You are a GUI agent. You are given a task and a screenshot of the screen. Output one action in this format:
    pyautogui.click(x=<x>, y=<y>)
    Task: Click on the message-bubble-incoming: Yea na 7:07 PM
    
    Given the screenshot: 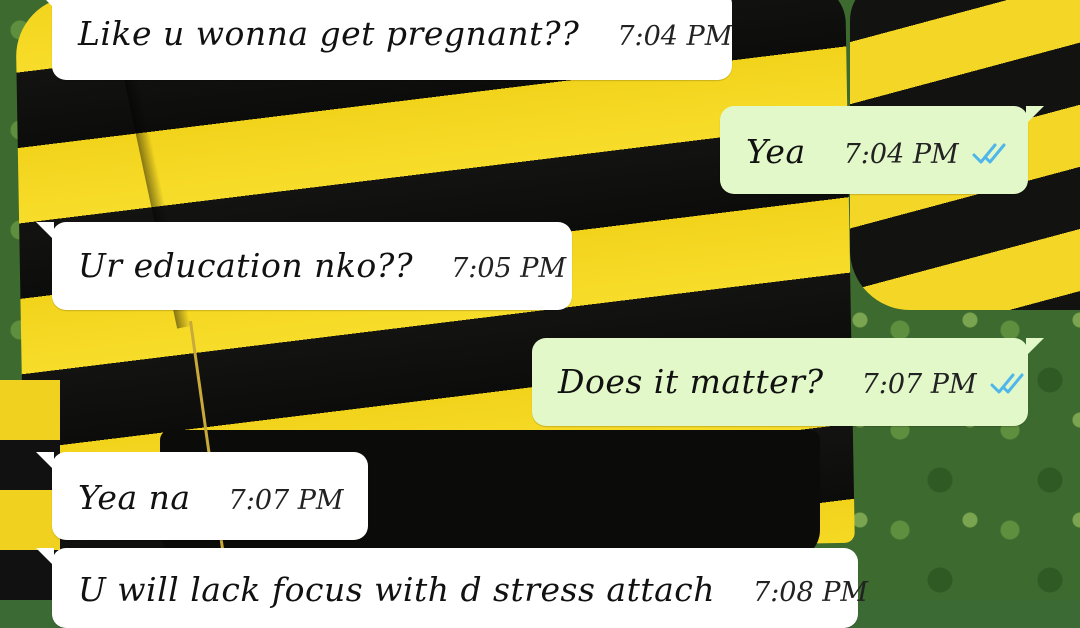 What is the action you would take?
    pyautogui.click(x=202, y=496)
    